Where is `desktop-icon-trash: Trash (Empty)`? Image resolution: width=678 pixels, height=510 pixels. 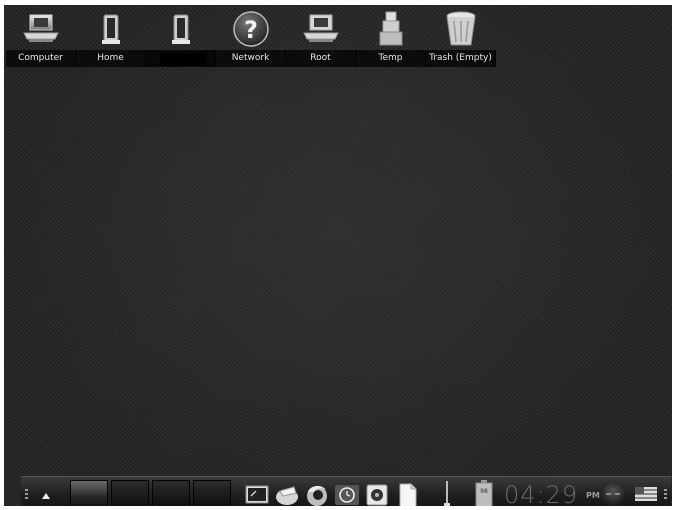
desktop-icon-trash: Trash (Empty) is located at coordinates (461, 36).